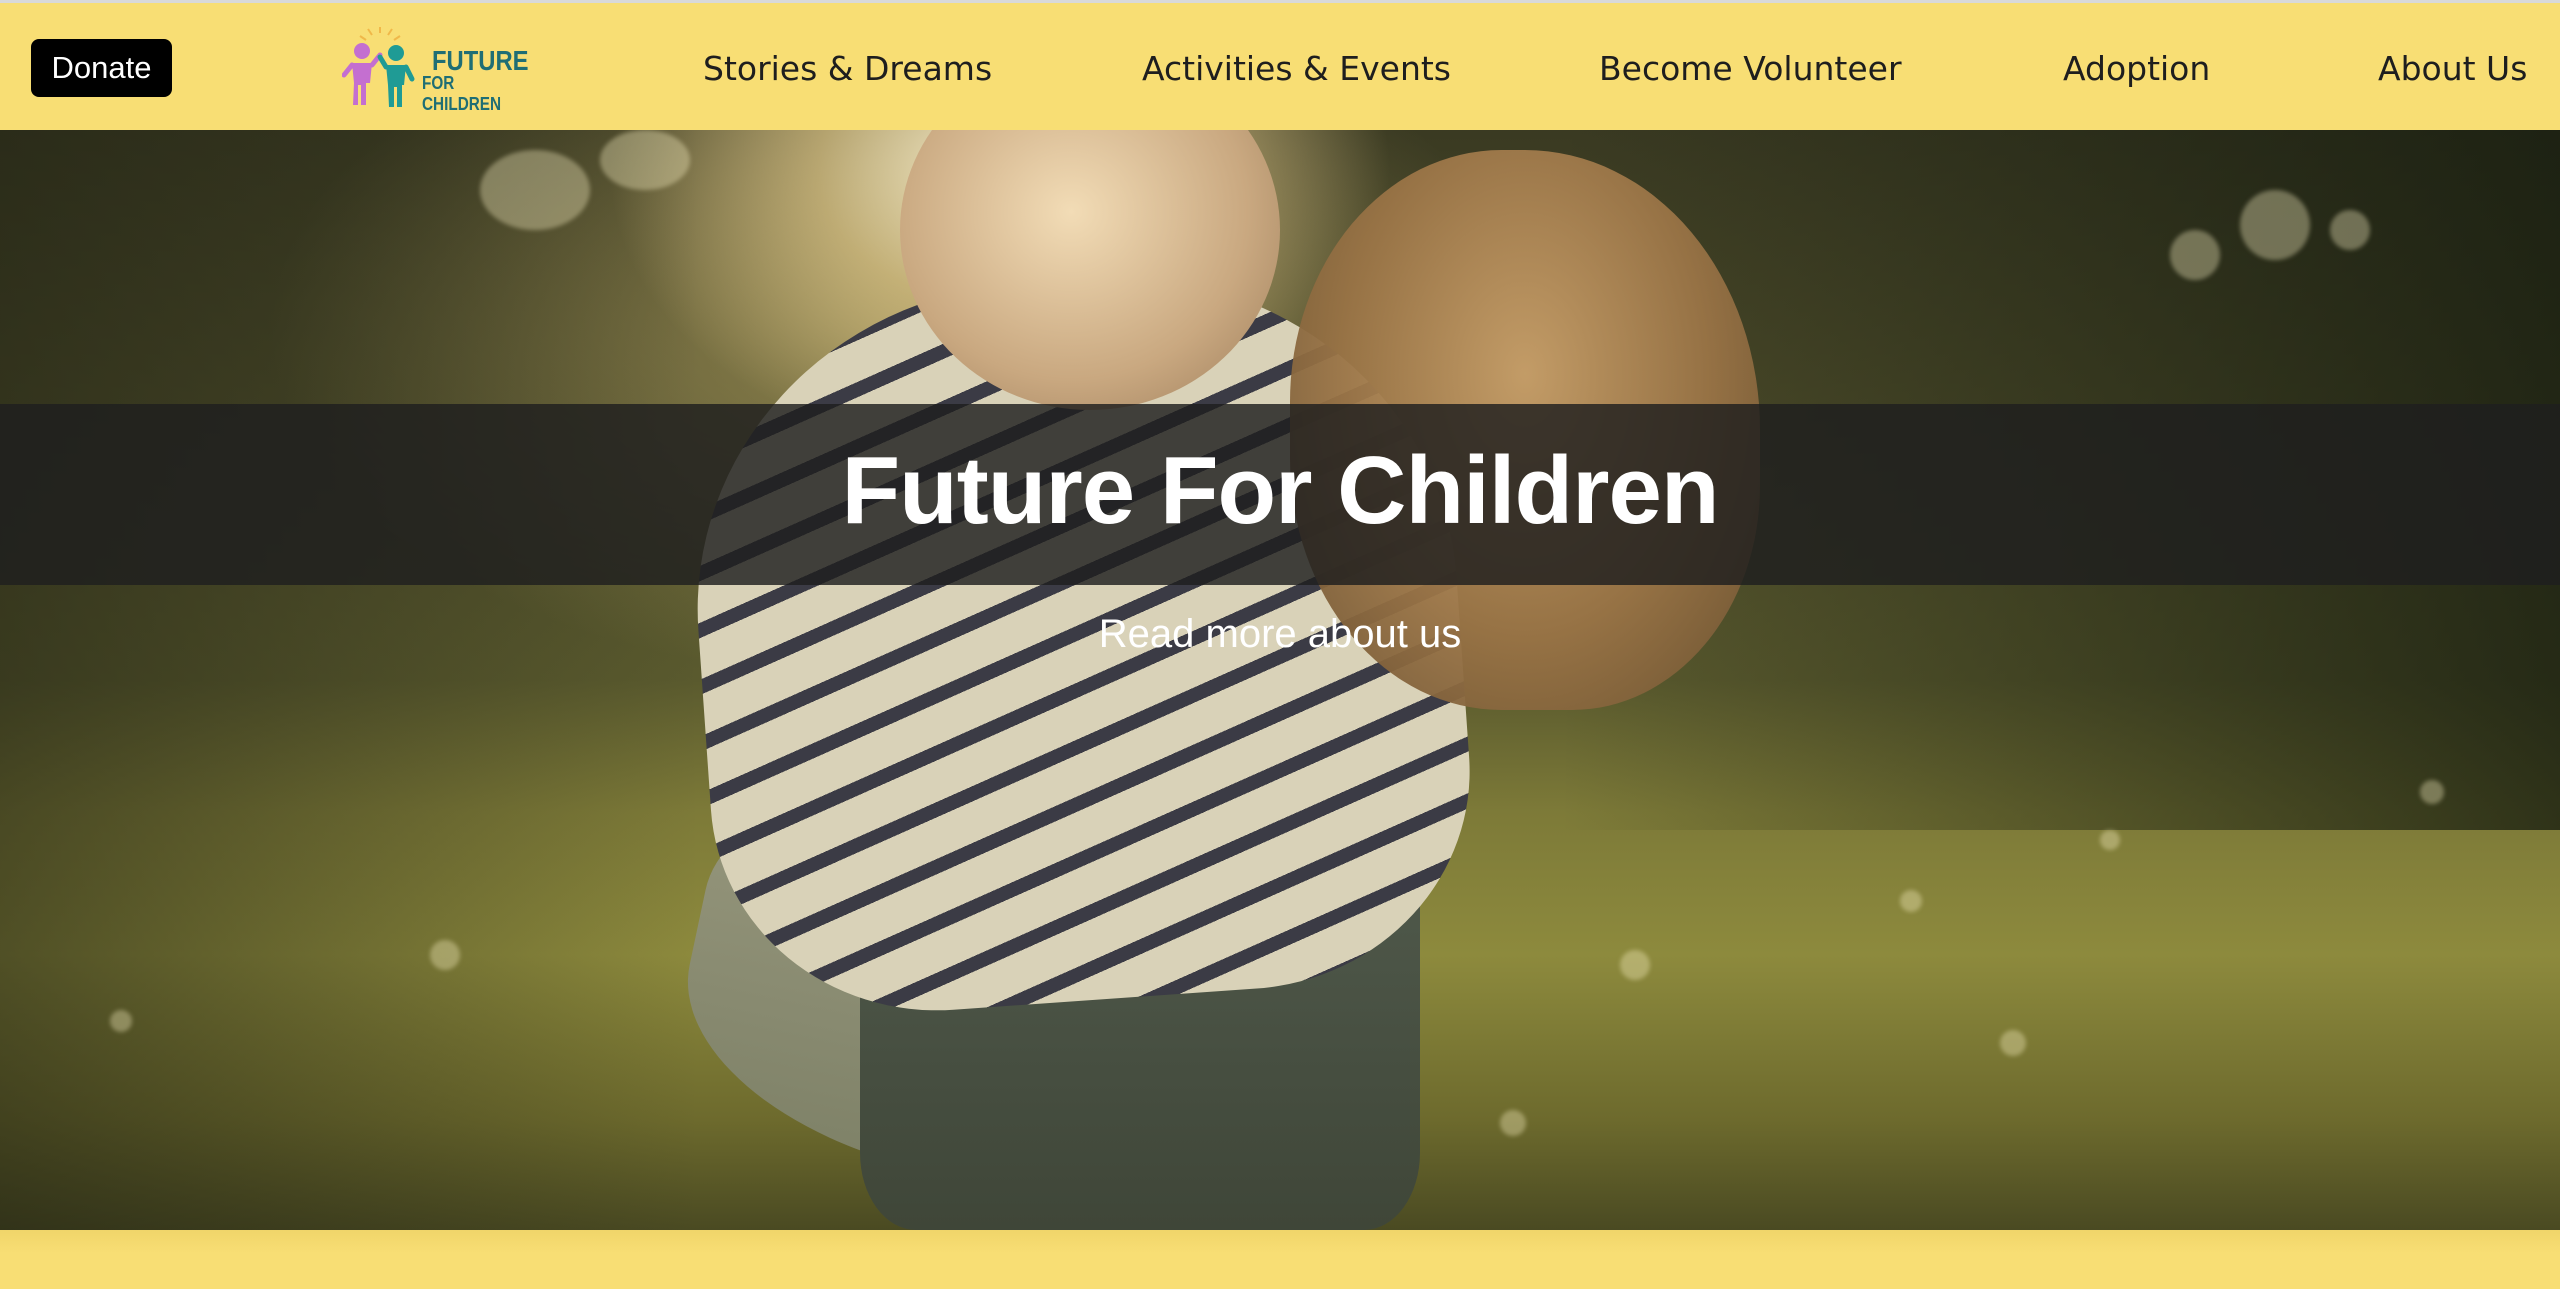 Image resolution: width=2560 pixels, height=1289 pixels. Describe the element at coordinates (1750, 68) in the screenshot. I see `nav-become-volunteer: Become Volunteer` at that location.